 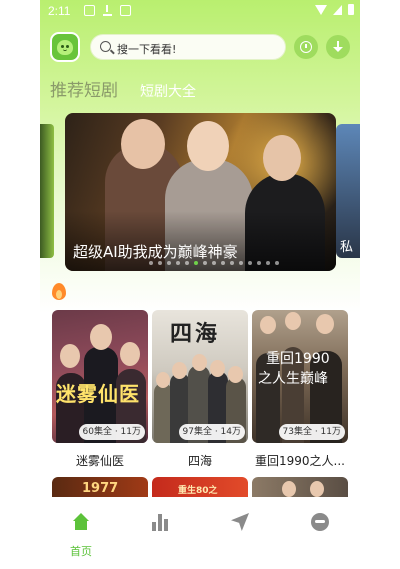 I want to click on history-button, so click(x=306, y=47).